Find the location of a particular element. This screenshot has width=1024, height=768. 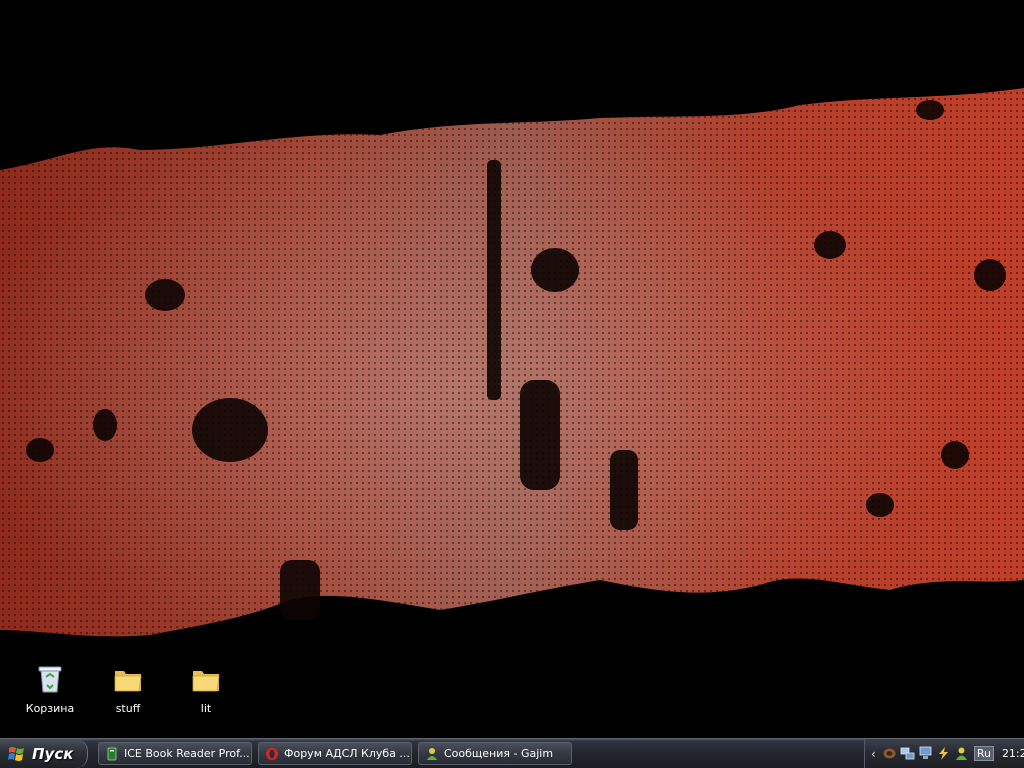

language-indicator: Ru is located at coordinates (983, 753).